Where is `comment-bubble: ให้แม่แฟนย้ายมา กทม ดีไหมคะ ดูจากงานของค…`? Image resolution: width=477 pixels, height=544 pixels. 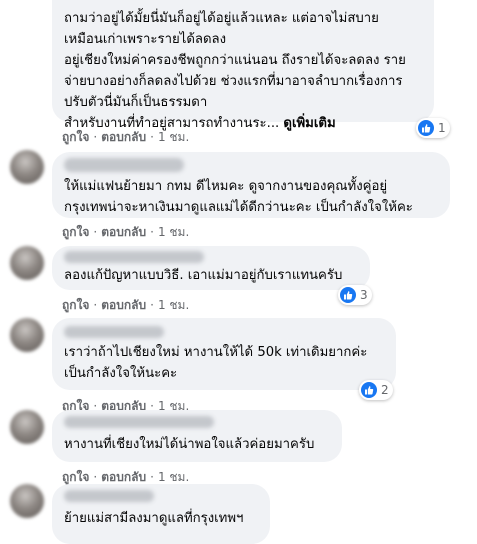
comment-bubble: ให้แม่แฟนย้ายมา กทม ดีไหมคะ ดูจากงานของค… is located at coordinates (251, 185).